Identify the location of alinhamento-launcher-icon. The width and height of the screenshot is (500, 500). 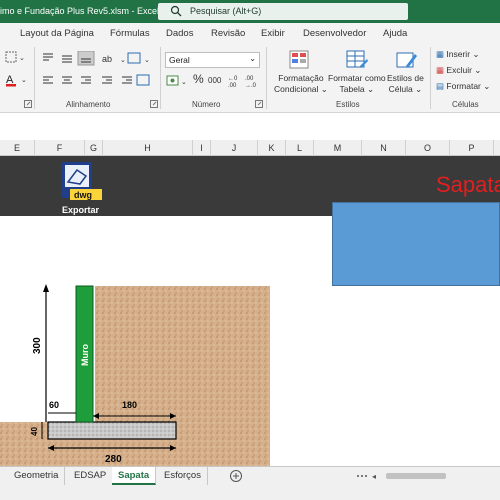
(154, 105).